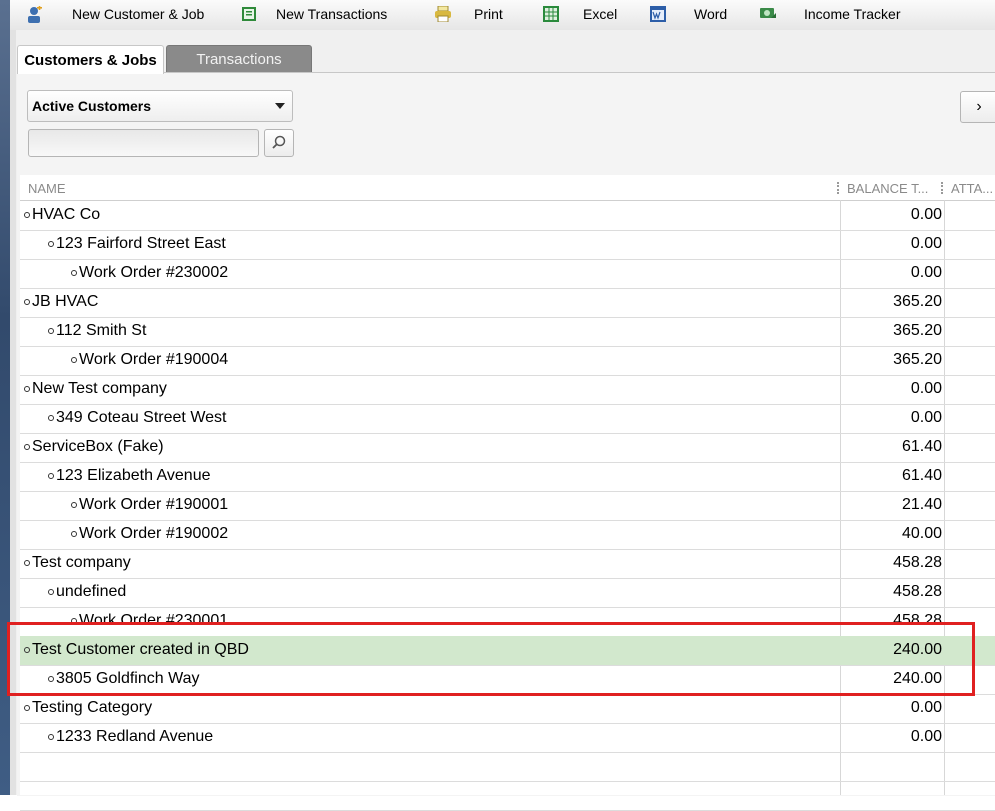 The height and width of the screenshot is (811, 995). I want to click on tab-customers-jobs: Customers & Jobs, so click(90, 59).